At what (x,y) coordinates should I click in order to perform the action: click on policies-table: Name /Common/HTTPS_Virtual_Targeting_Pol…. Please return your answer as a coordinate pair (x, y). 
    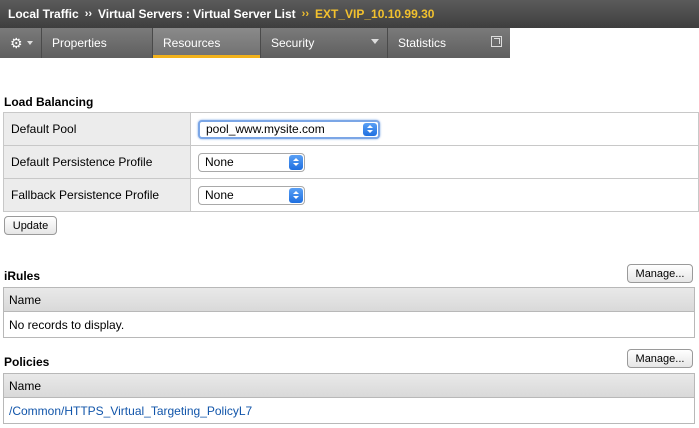
    Looking at the image, I should click on (349, 398).